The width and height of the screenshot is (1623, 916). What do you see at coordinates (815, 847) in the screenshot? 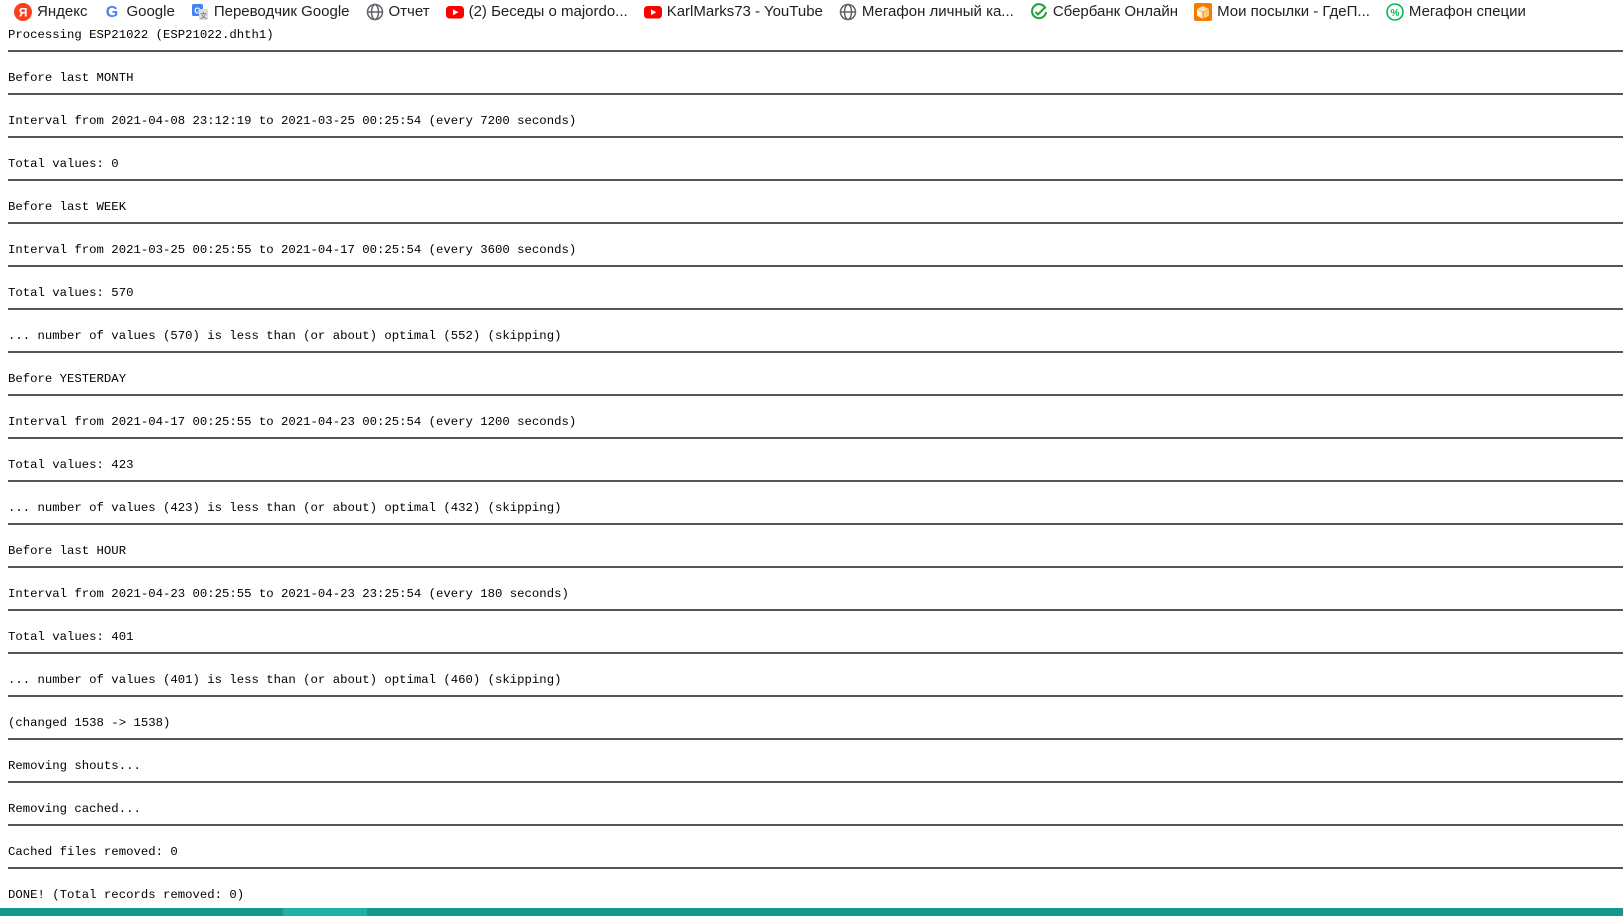
I see `log-line: Cached files removed: 0` at bounding box center [815, 847].